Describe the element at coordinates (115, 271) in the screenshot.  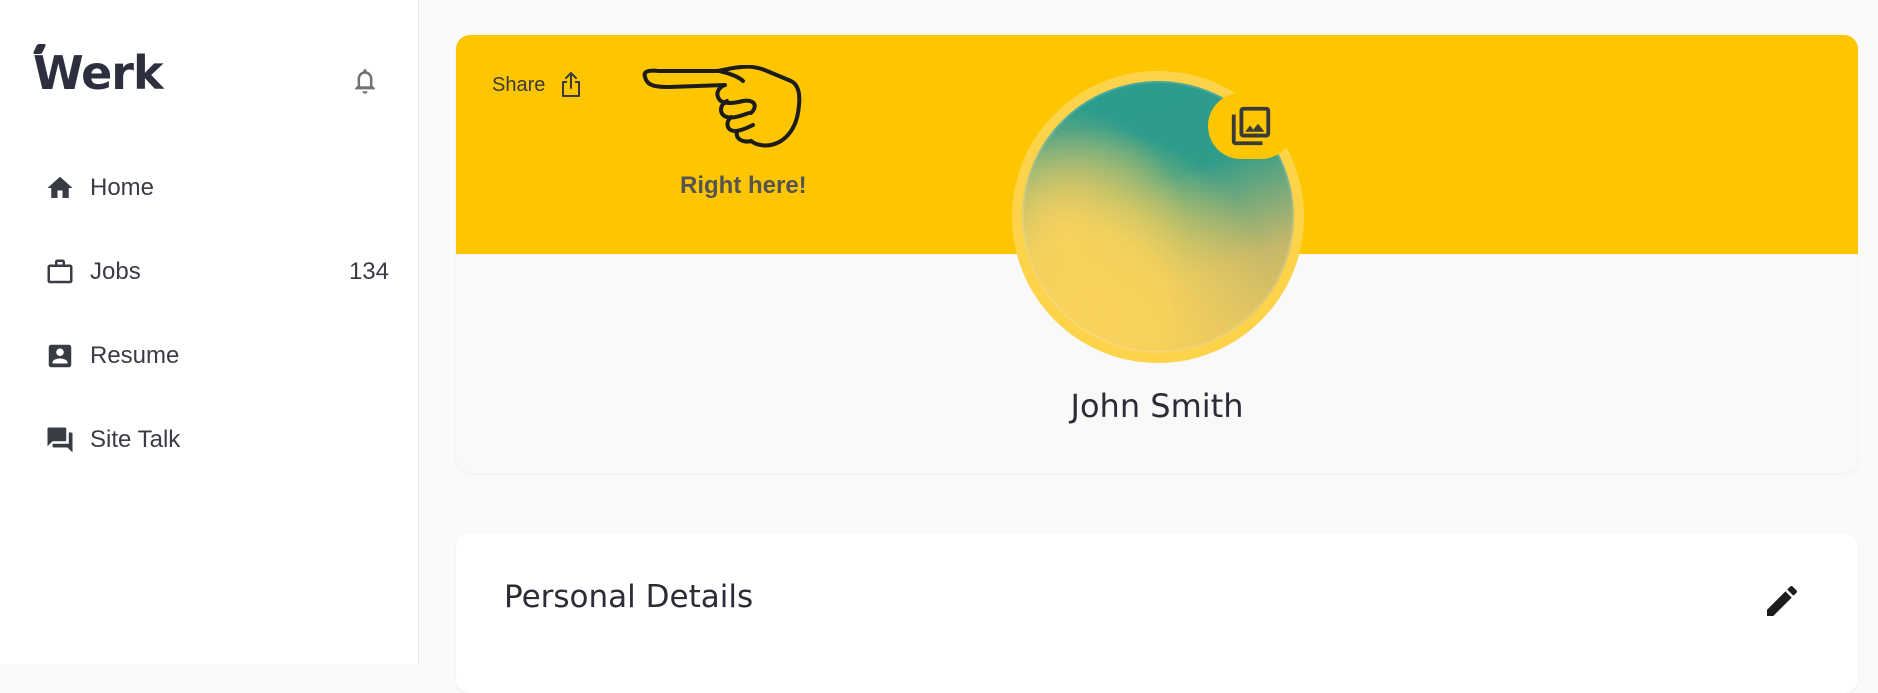
I see `sidebar-item-label: Jobs` at that location.